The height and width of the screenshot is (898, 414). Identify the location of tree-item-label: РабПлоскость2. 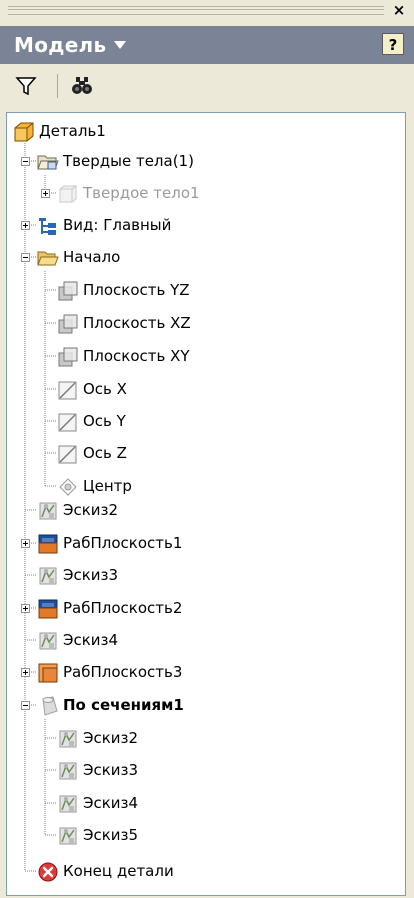
(123, 608).